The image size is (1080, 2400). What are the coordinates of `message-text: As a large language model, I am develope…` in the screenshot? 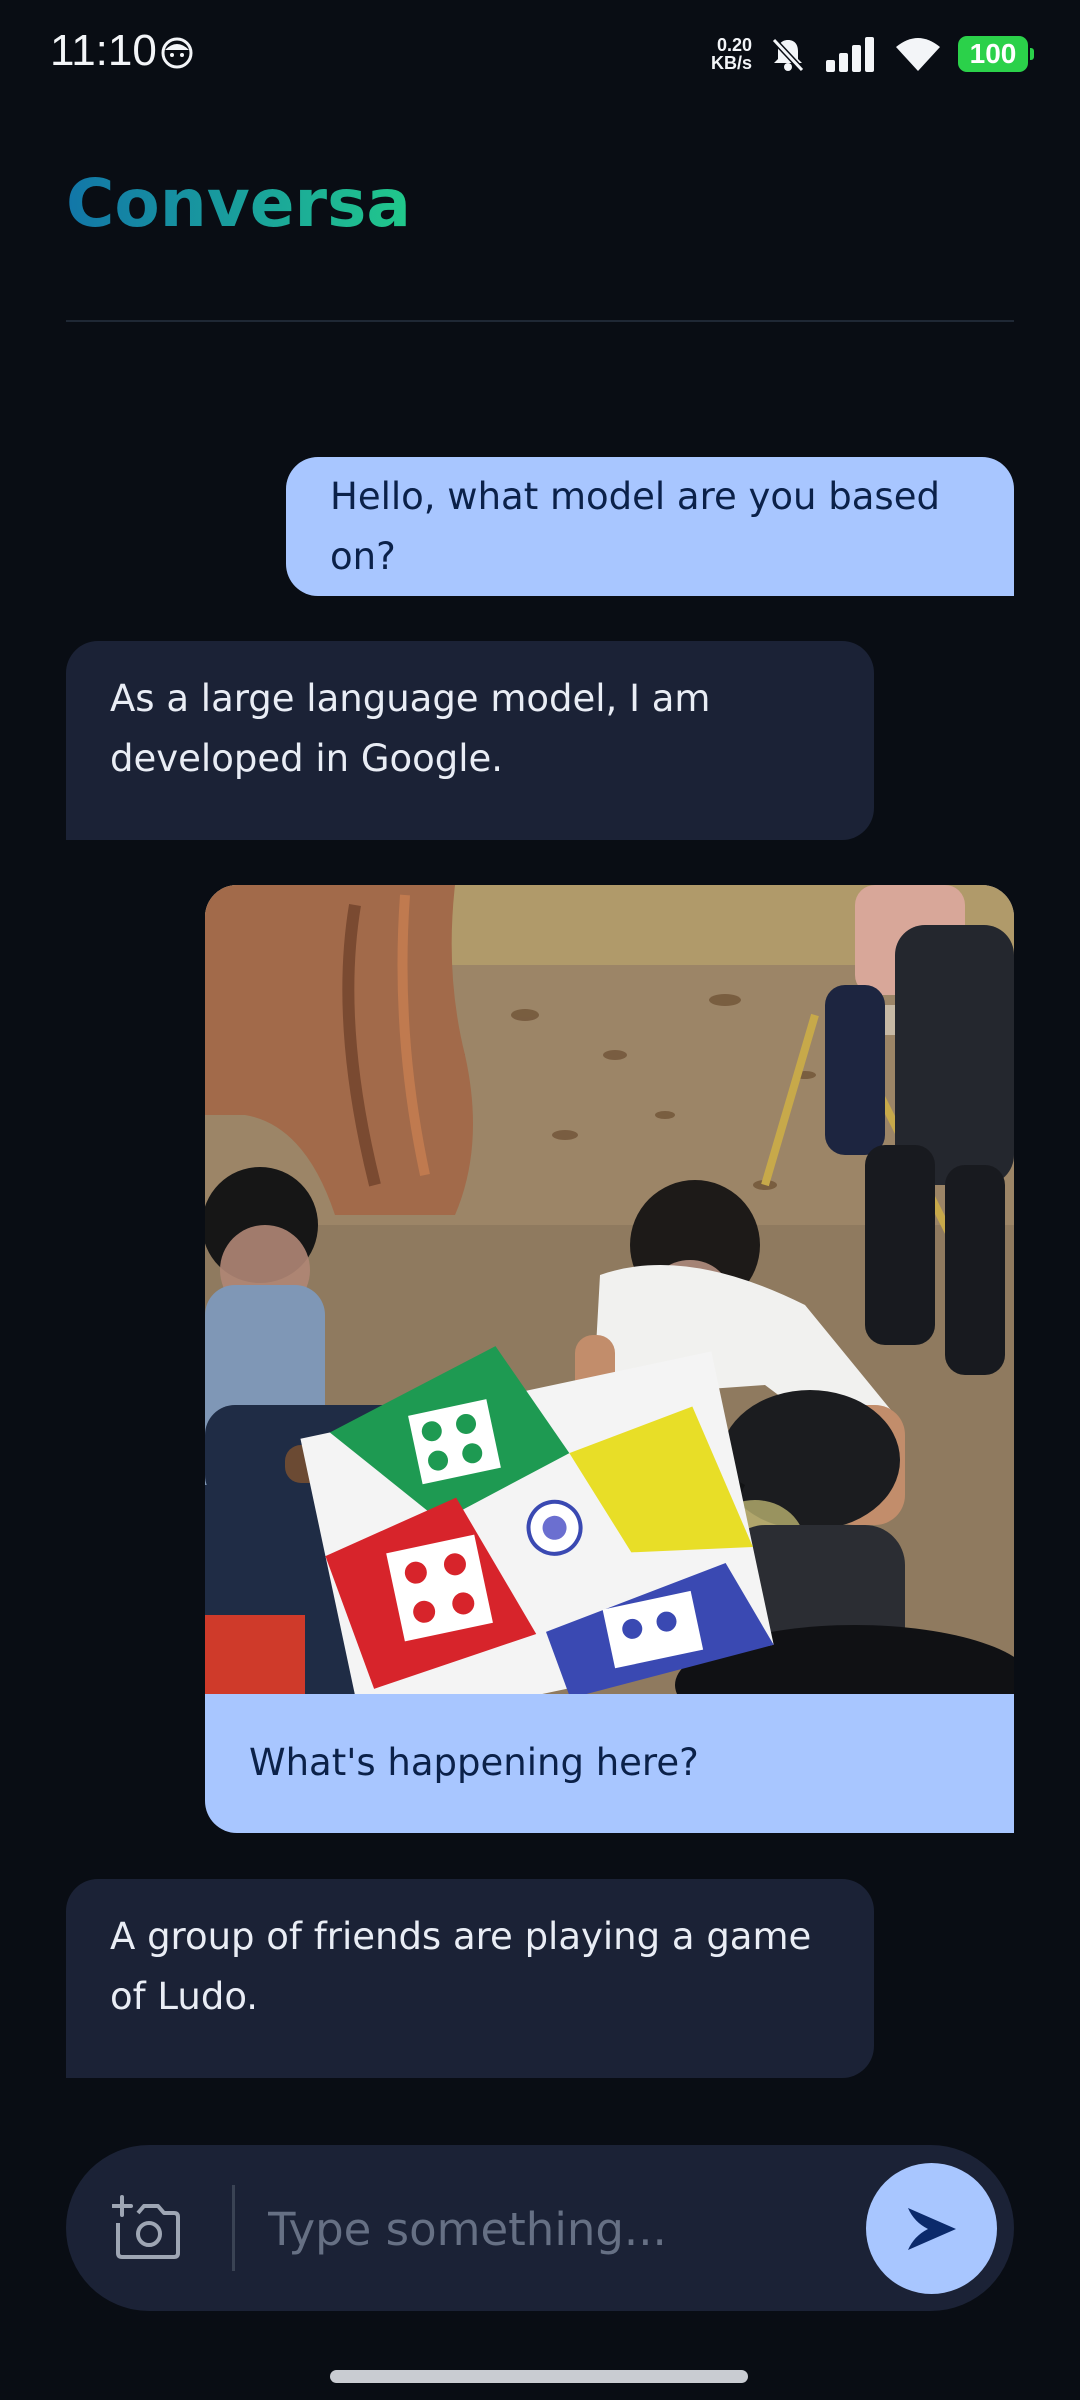 It's located at (410, 728).